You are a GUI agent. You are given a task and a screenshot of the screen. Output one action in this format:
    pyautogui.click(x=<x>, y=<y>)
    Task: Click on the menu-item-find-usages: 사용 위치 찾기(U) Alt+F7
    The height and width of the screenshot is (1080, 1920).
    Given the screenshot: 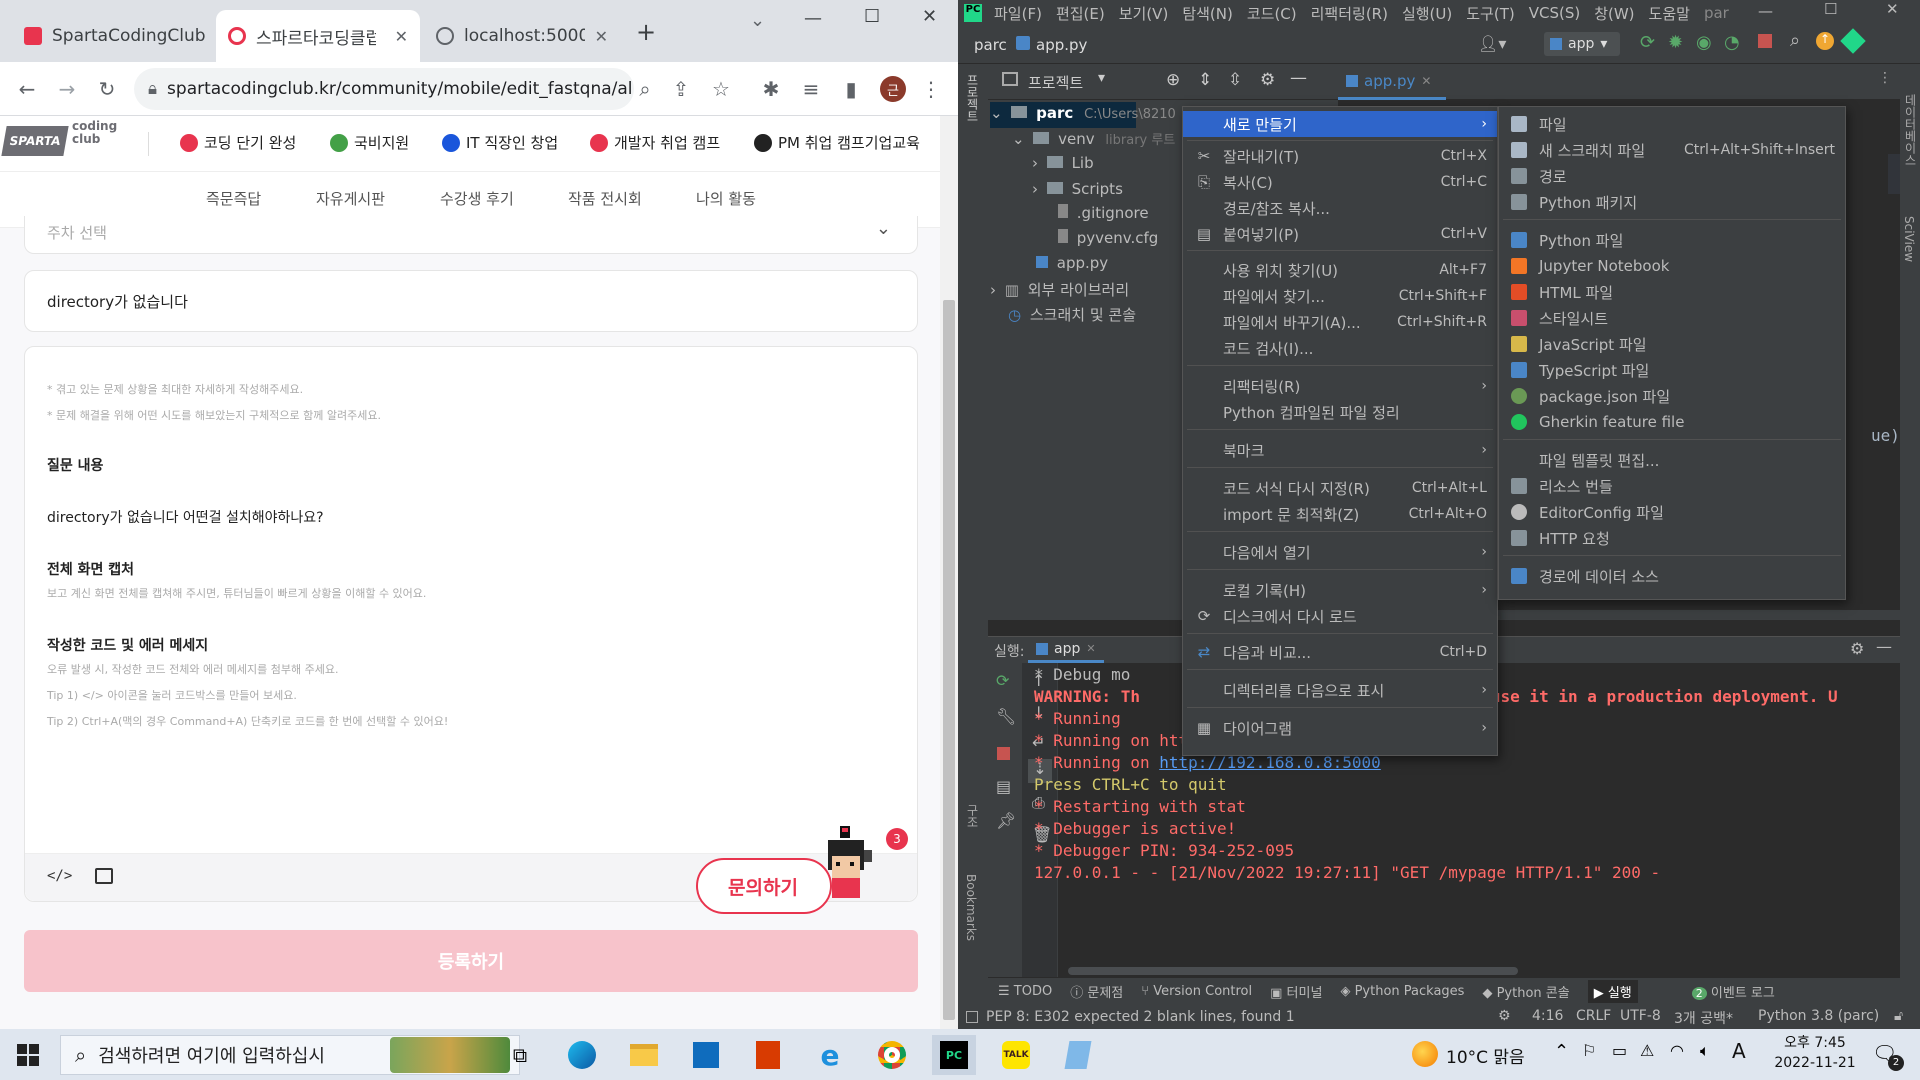 What is the action you would take?
    pyautogui.click(x=1340, y=270)
    